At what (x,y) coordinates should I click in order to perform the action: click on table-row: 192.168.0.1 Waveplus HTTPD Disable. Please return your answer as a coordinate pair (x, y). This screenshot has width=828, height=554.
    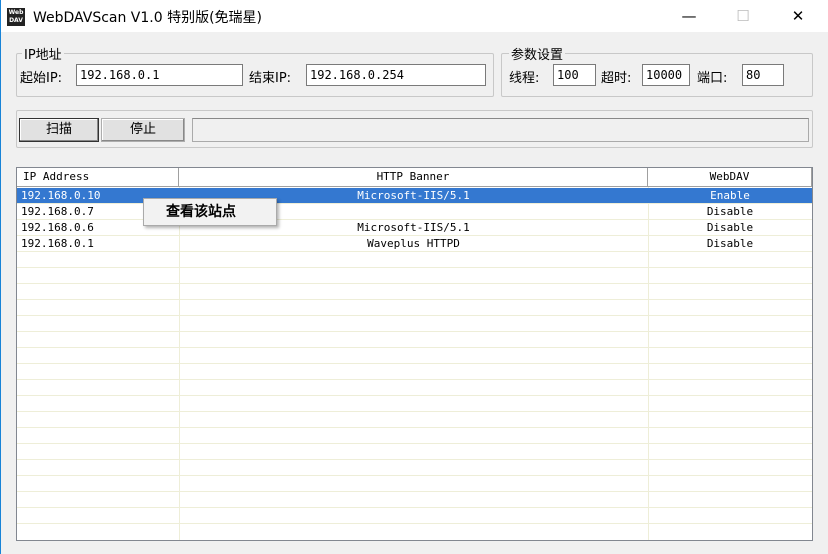
    Looking at the image, I should click on (414, 244).